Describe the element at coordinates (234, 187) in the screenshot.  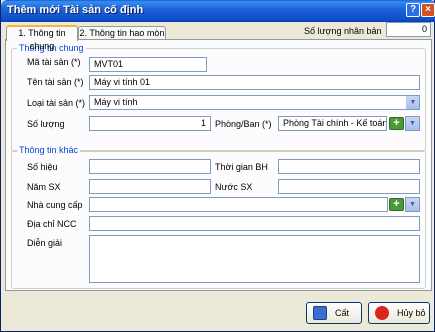
I see `country-label: Nước SX` at that location.